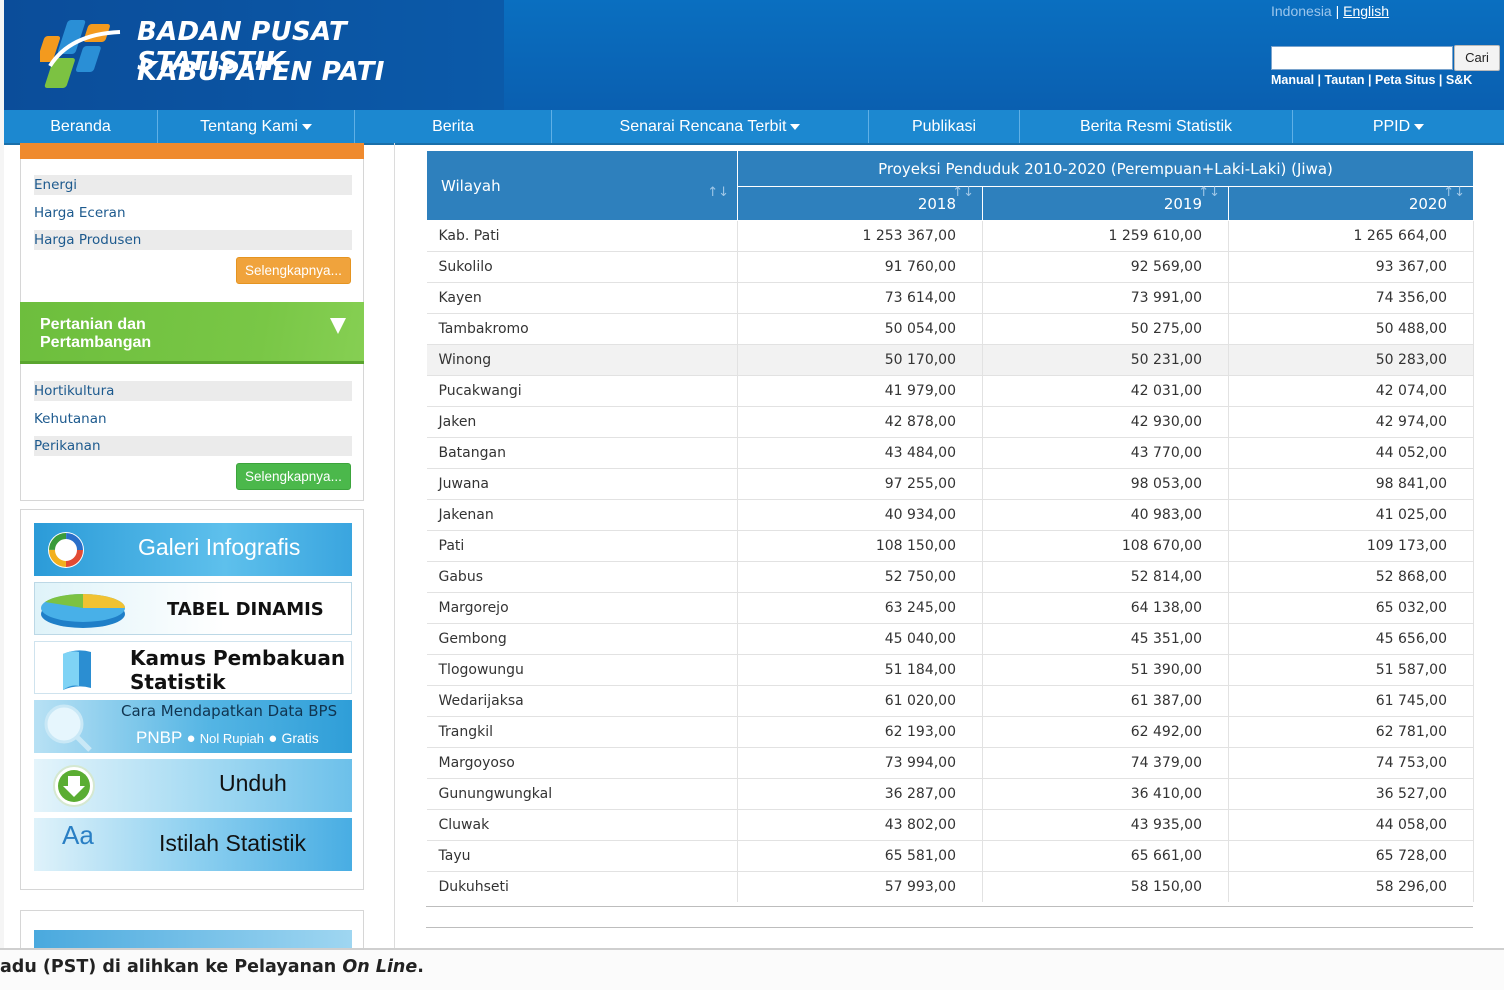 Image resolution: width=1504 pixels, height=990 pixels. I want to click on nav-label: PPID, so click(1391, 126).